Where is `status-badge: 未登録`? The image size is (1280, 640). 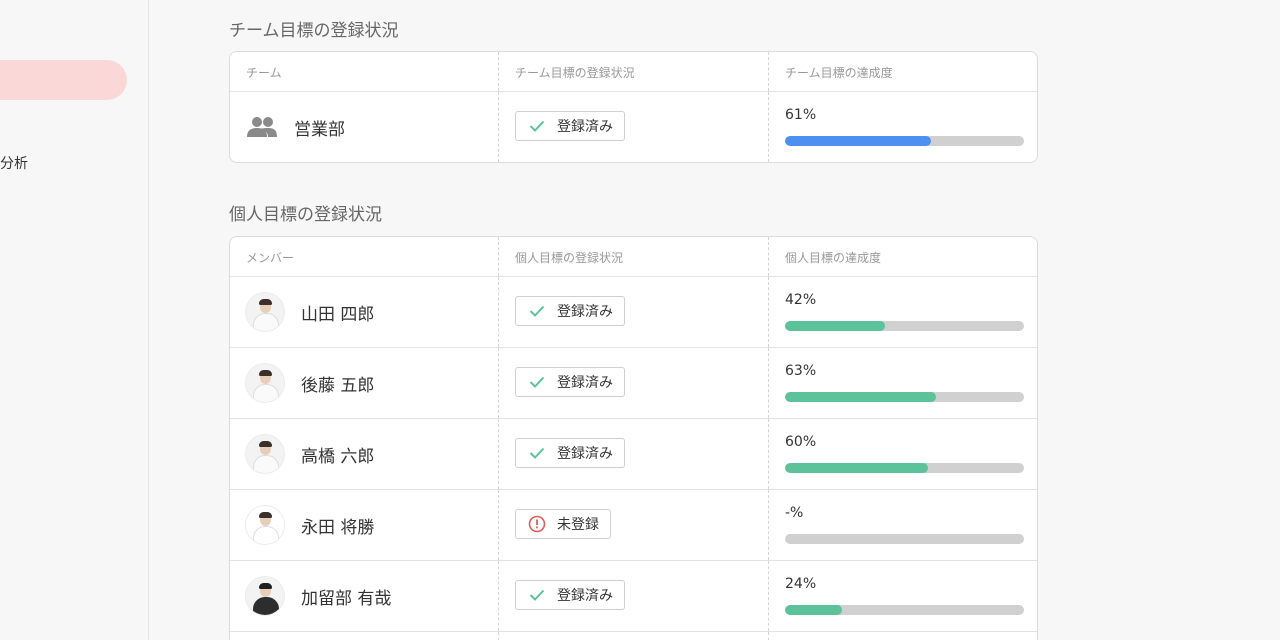
status-badge: 未登録 is located at coordinates (563, 524).